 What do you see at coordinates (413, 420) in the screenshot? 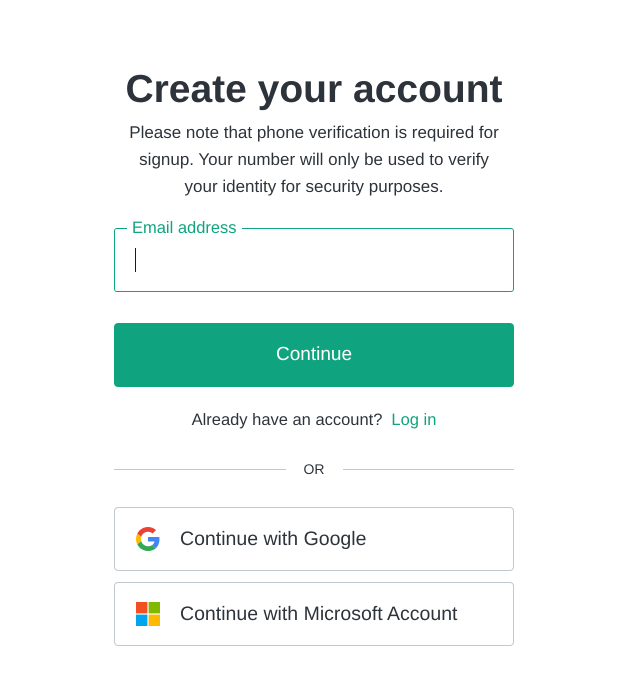
I see `login-link: Log in` at bounding box center [413, 420].